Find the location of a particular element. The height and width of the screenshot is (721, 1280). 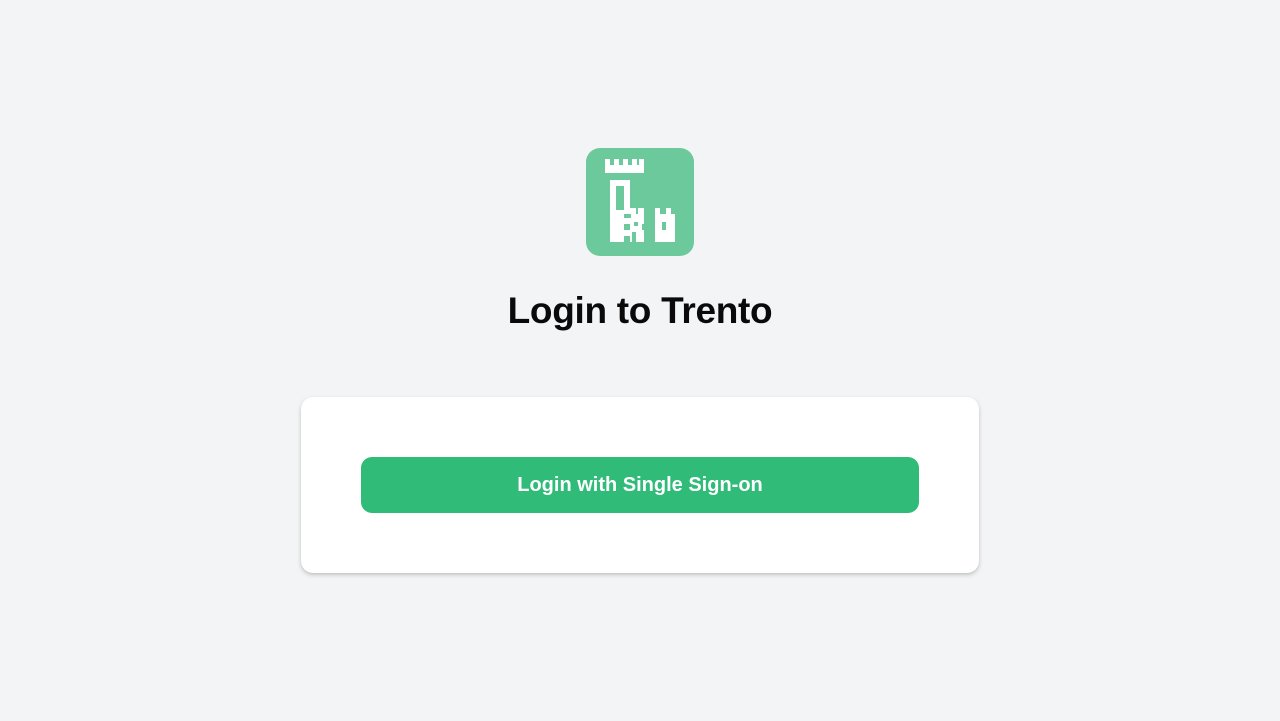

trento-logo-icon is located at coordinates (640, 202).